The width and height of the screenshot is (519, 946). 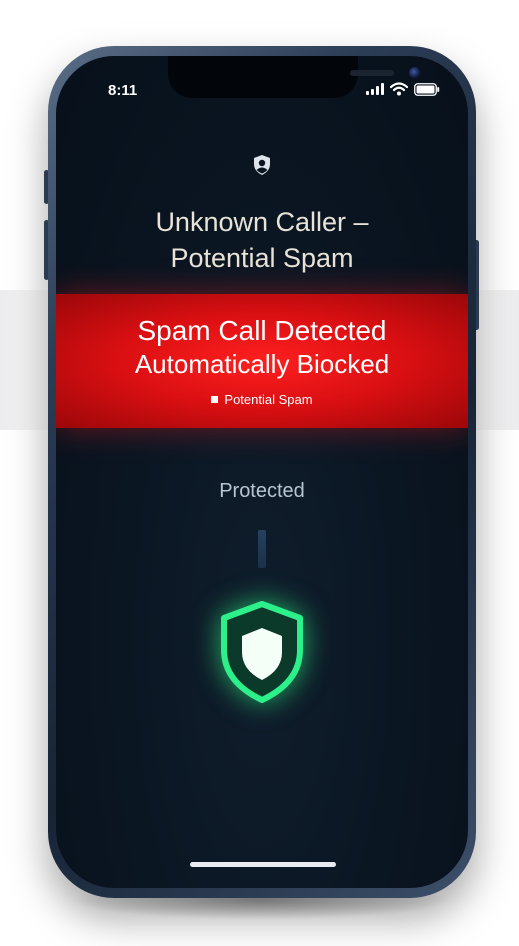 I want to click on alert-heading: Spam Call Detected, so click(x=262, y=330).